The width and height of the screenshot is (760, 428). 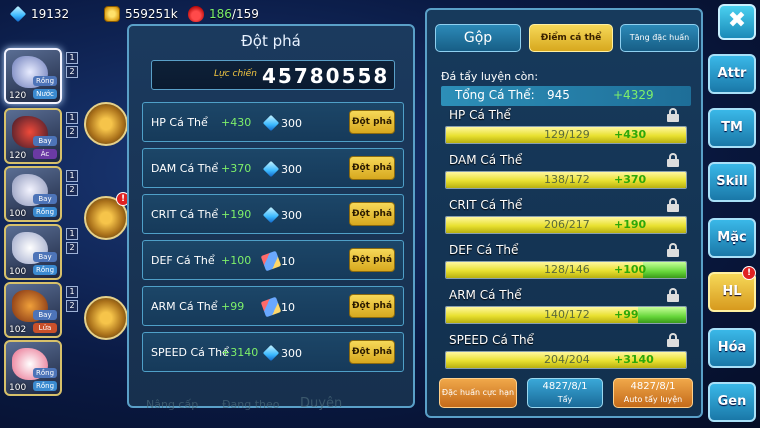 I want to click on tab-combine: Gộp, so click(x=478, y=38).